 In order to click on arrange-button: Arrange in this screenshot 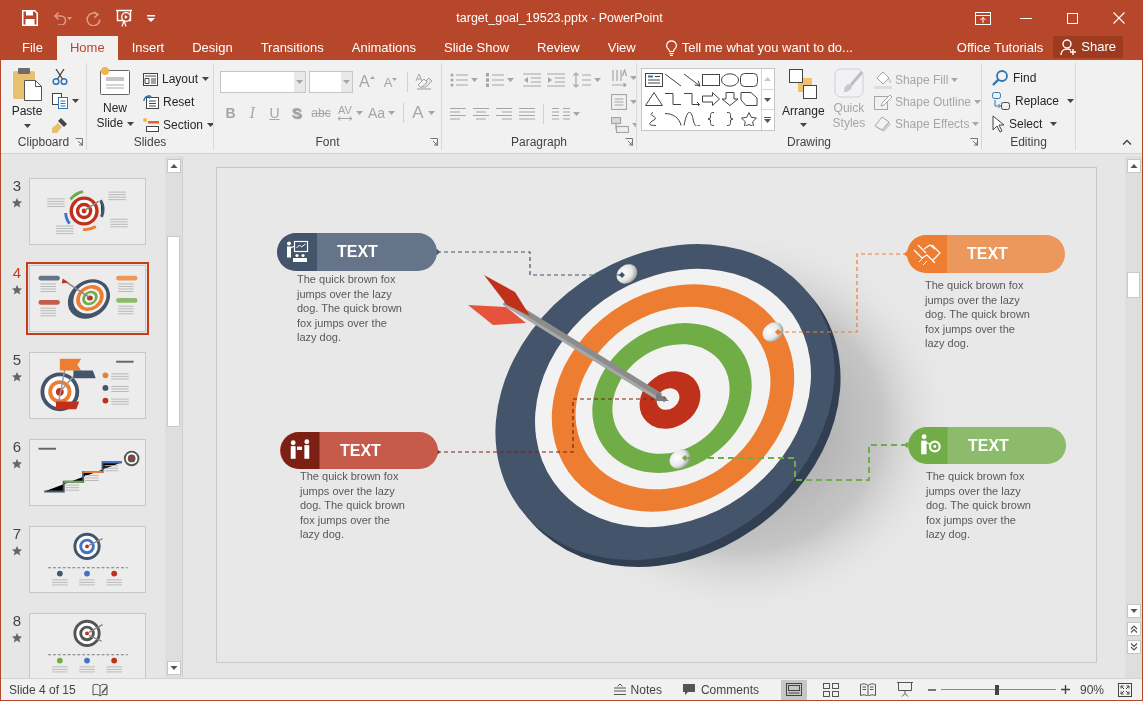, I will do `click(803, 97)`.